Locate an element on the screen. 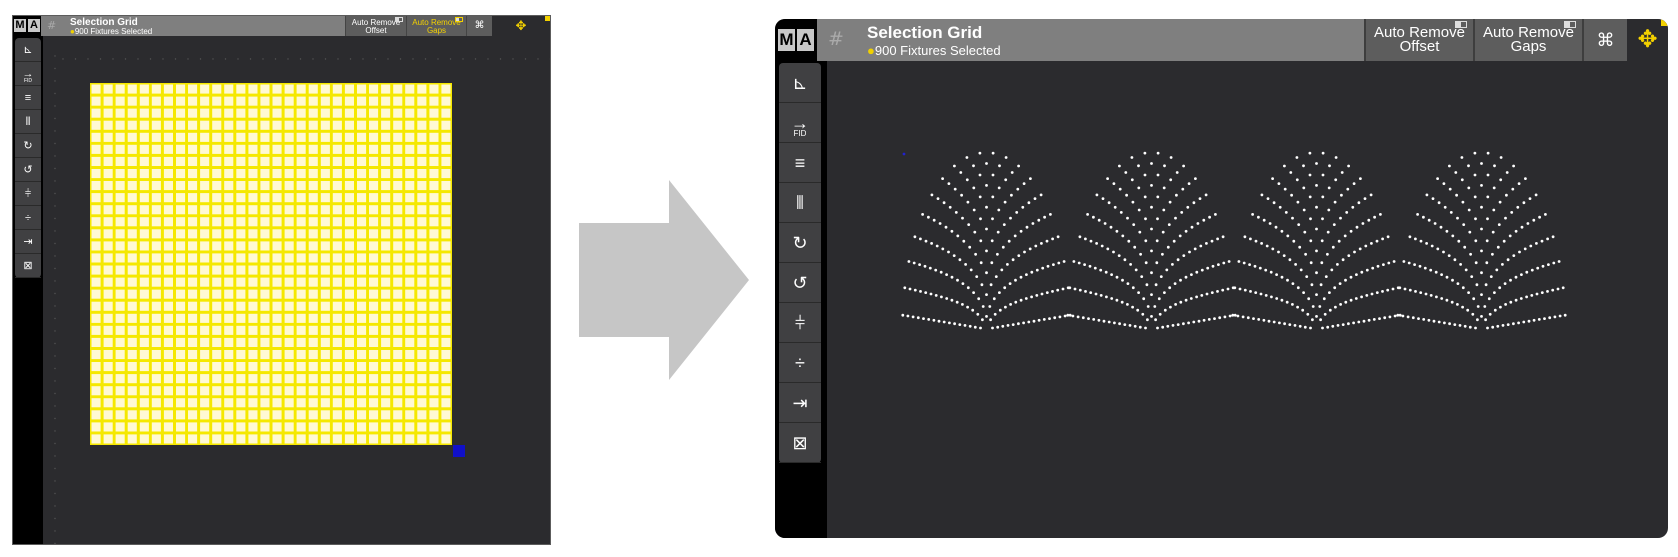 This screenshot has width=1678, height=557. auto-remove-gaps-button: Auto Remove Gaps is located at coordinates (1527, 40).